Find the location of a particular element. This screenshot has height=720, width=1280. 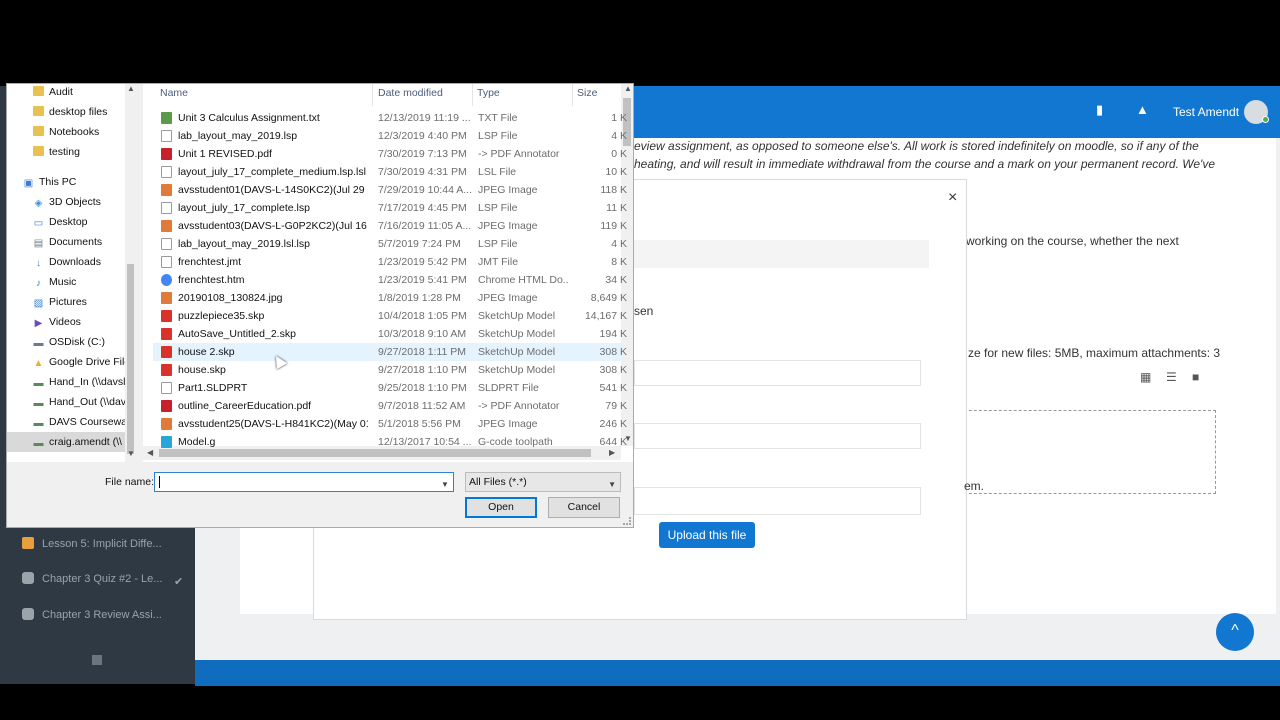

nav-item-label: Pictures is located at coordinates (68, 302).